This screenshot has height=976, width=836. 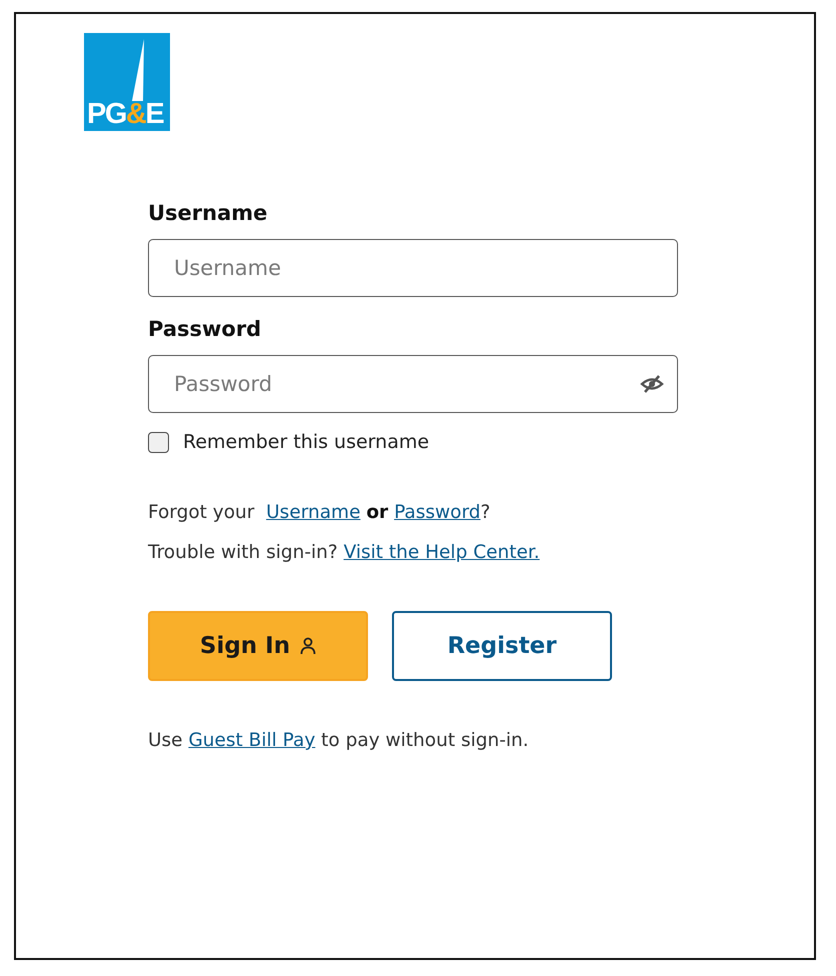 I want to click on sign-in-button: Sign In, so click(x=258, y=646).